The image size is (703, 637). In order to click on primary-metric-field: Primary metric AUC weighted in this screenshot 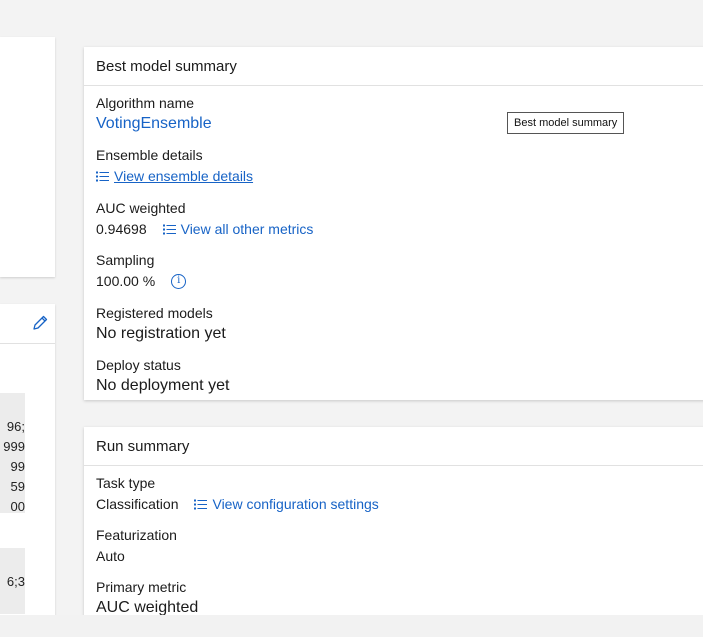, I will do `click(147, 598)`.